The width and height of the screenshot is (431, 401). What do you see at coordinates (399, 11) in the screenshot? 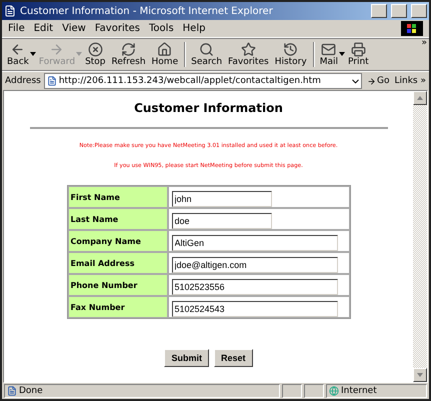
I see `maximize-button` at bounding box center [399, 11].